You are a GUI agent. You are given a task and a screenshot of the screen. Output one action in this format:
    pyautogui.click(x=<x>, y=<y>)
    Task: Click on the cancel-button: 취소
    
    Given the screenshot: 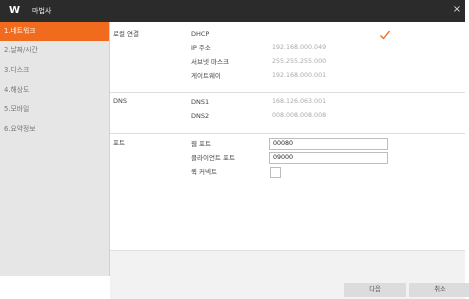 What is the action you would take?
    pyautogui.click(x=439, y=290)
    